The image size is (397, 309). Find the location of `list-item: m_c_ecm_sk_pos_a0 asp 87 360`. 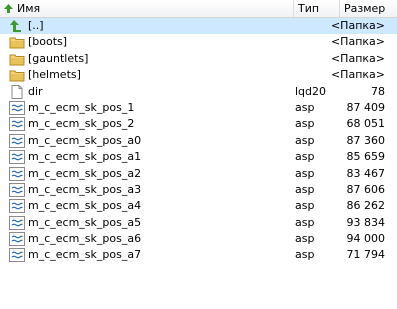

list-item: m_c_ecm_sk_pos_a0 asp 87 360 is located at coordinates (198, 141).